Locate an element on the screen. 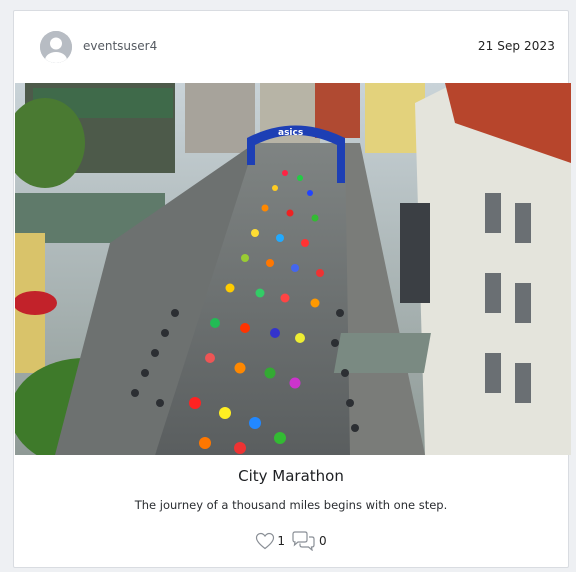 This screenshot has width=576, height=572. image-banner-text: asics is located at coordinates (290, 133).